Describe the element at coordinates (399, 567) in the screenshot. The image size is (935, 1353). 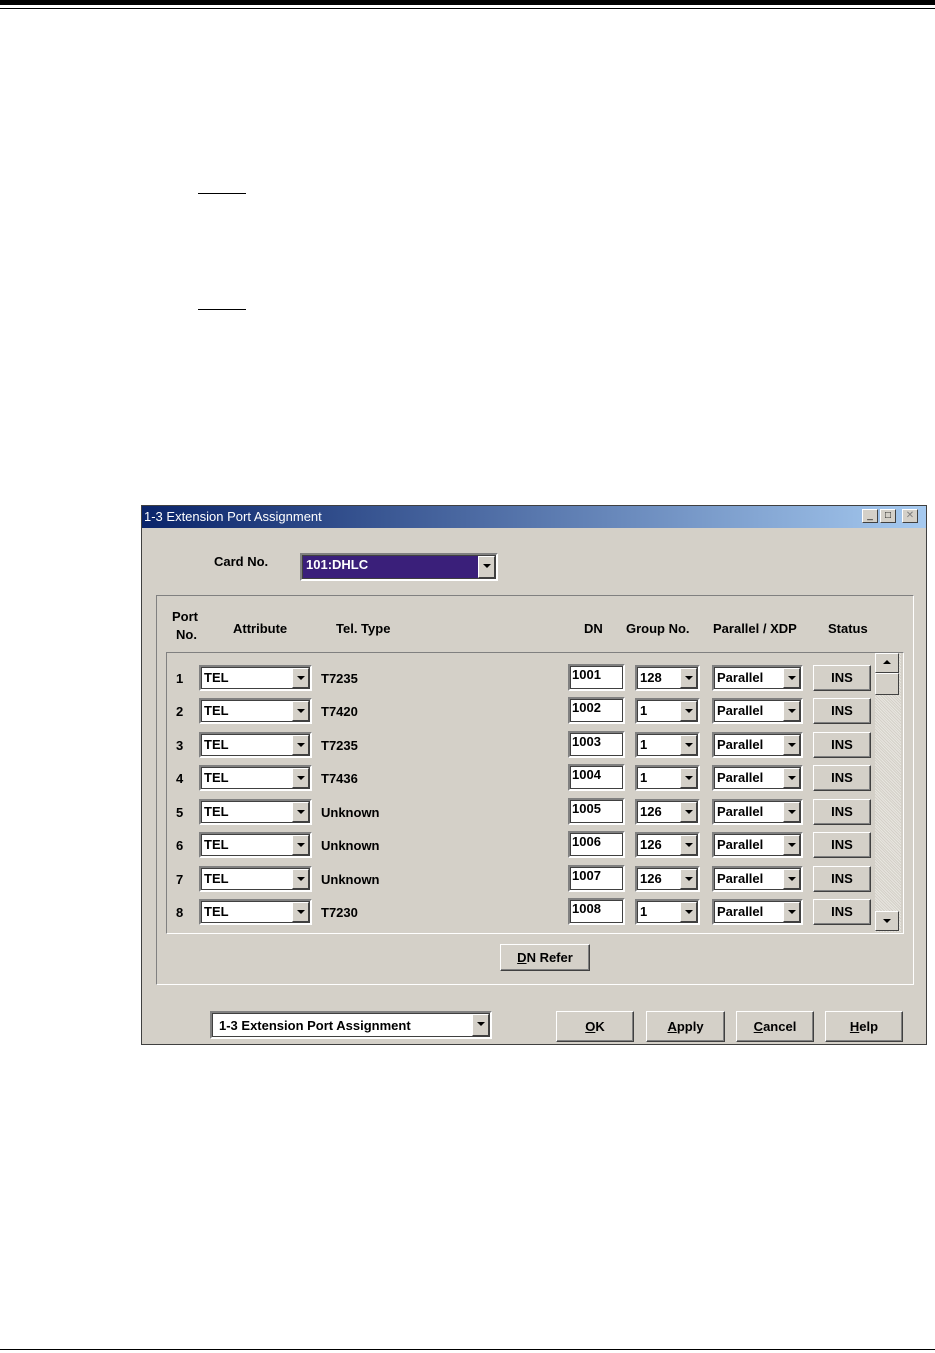
I see `card-no-dropdown: 101:DHLC` at that location.